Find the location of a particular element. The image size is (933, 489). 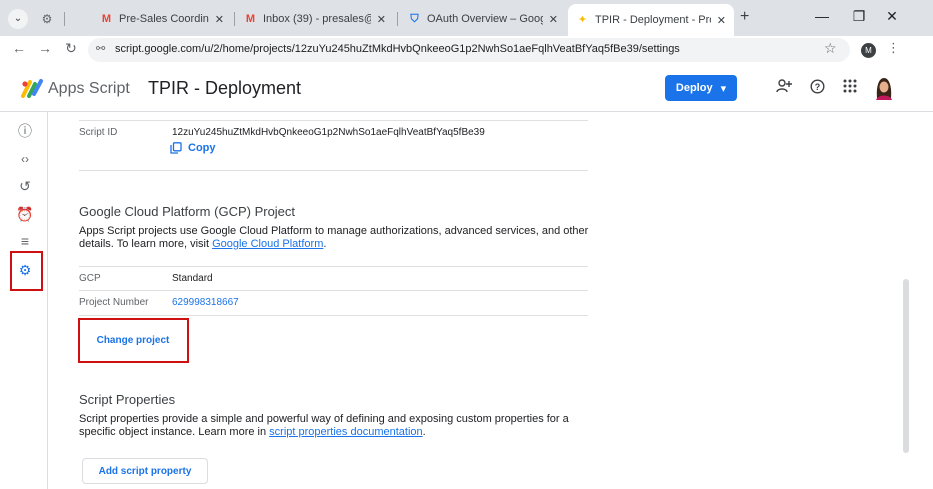

tab-search-icon: ⌄ is located at coordinates (18, 19).